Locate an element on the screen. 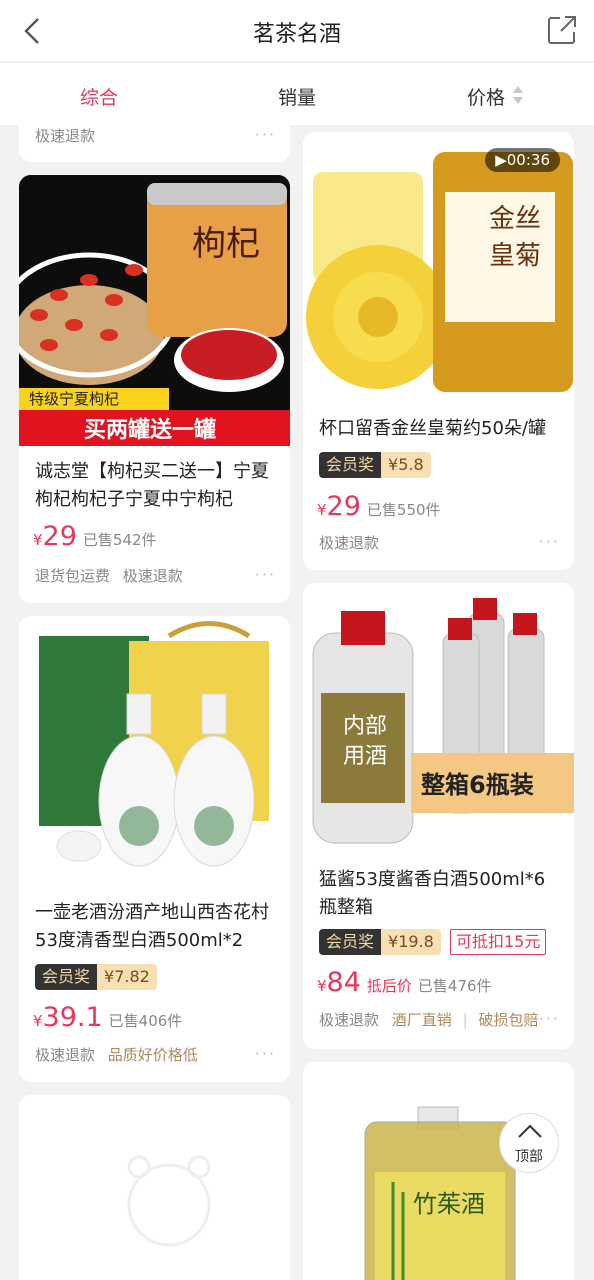 This screenshot has height=1280, width=594. product-card-placeholder is located at coordinates (154, 1187).